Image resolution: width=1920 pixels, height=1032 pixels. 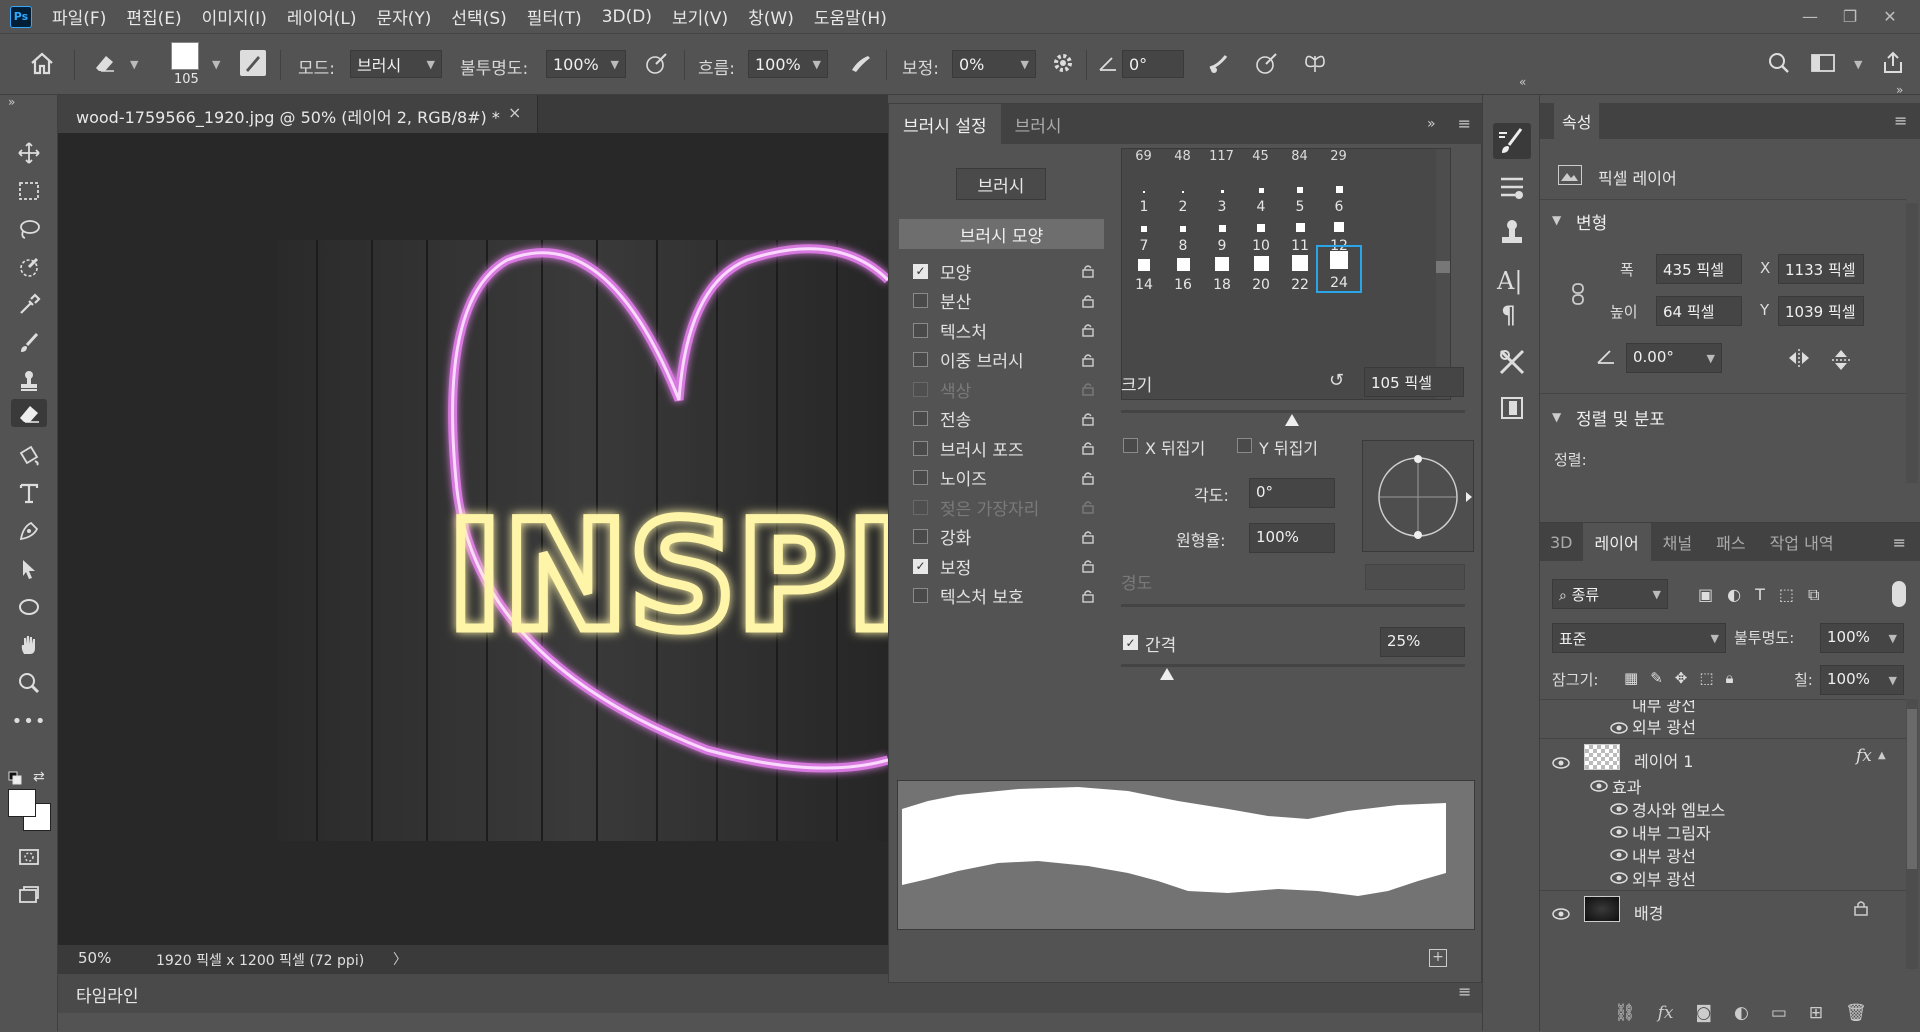 I want to click on scrollbar-thumb, so click(x=1443, y=267).